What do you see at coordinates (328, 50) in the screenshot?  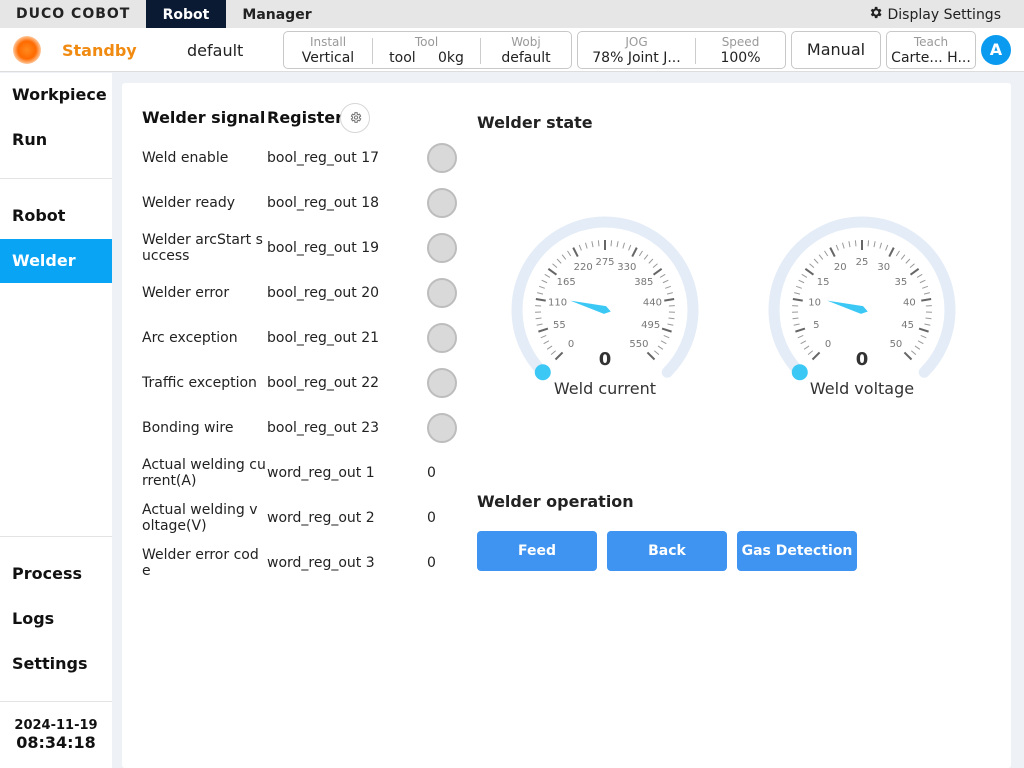 I see `install-cell: Install Vertical` at bounding box center [328, 50].